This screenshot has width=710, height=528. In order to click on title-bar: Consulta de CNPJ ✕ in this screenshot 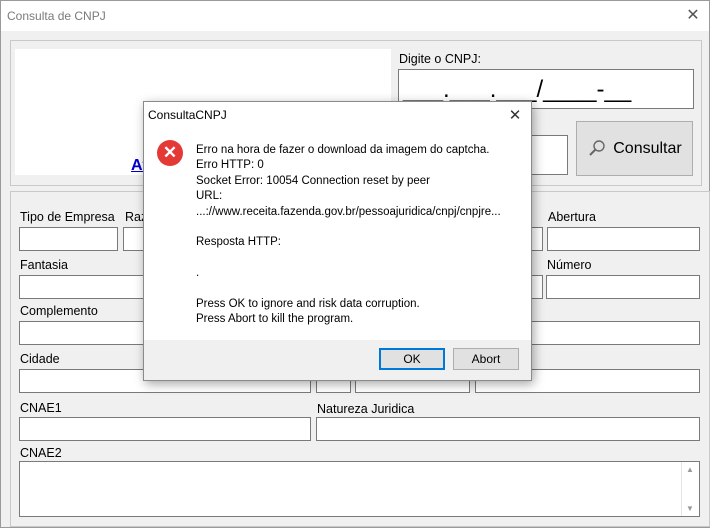, I will do `click(355, 16)`.